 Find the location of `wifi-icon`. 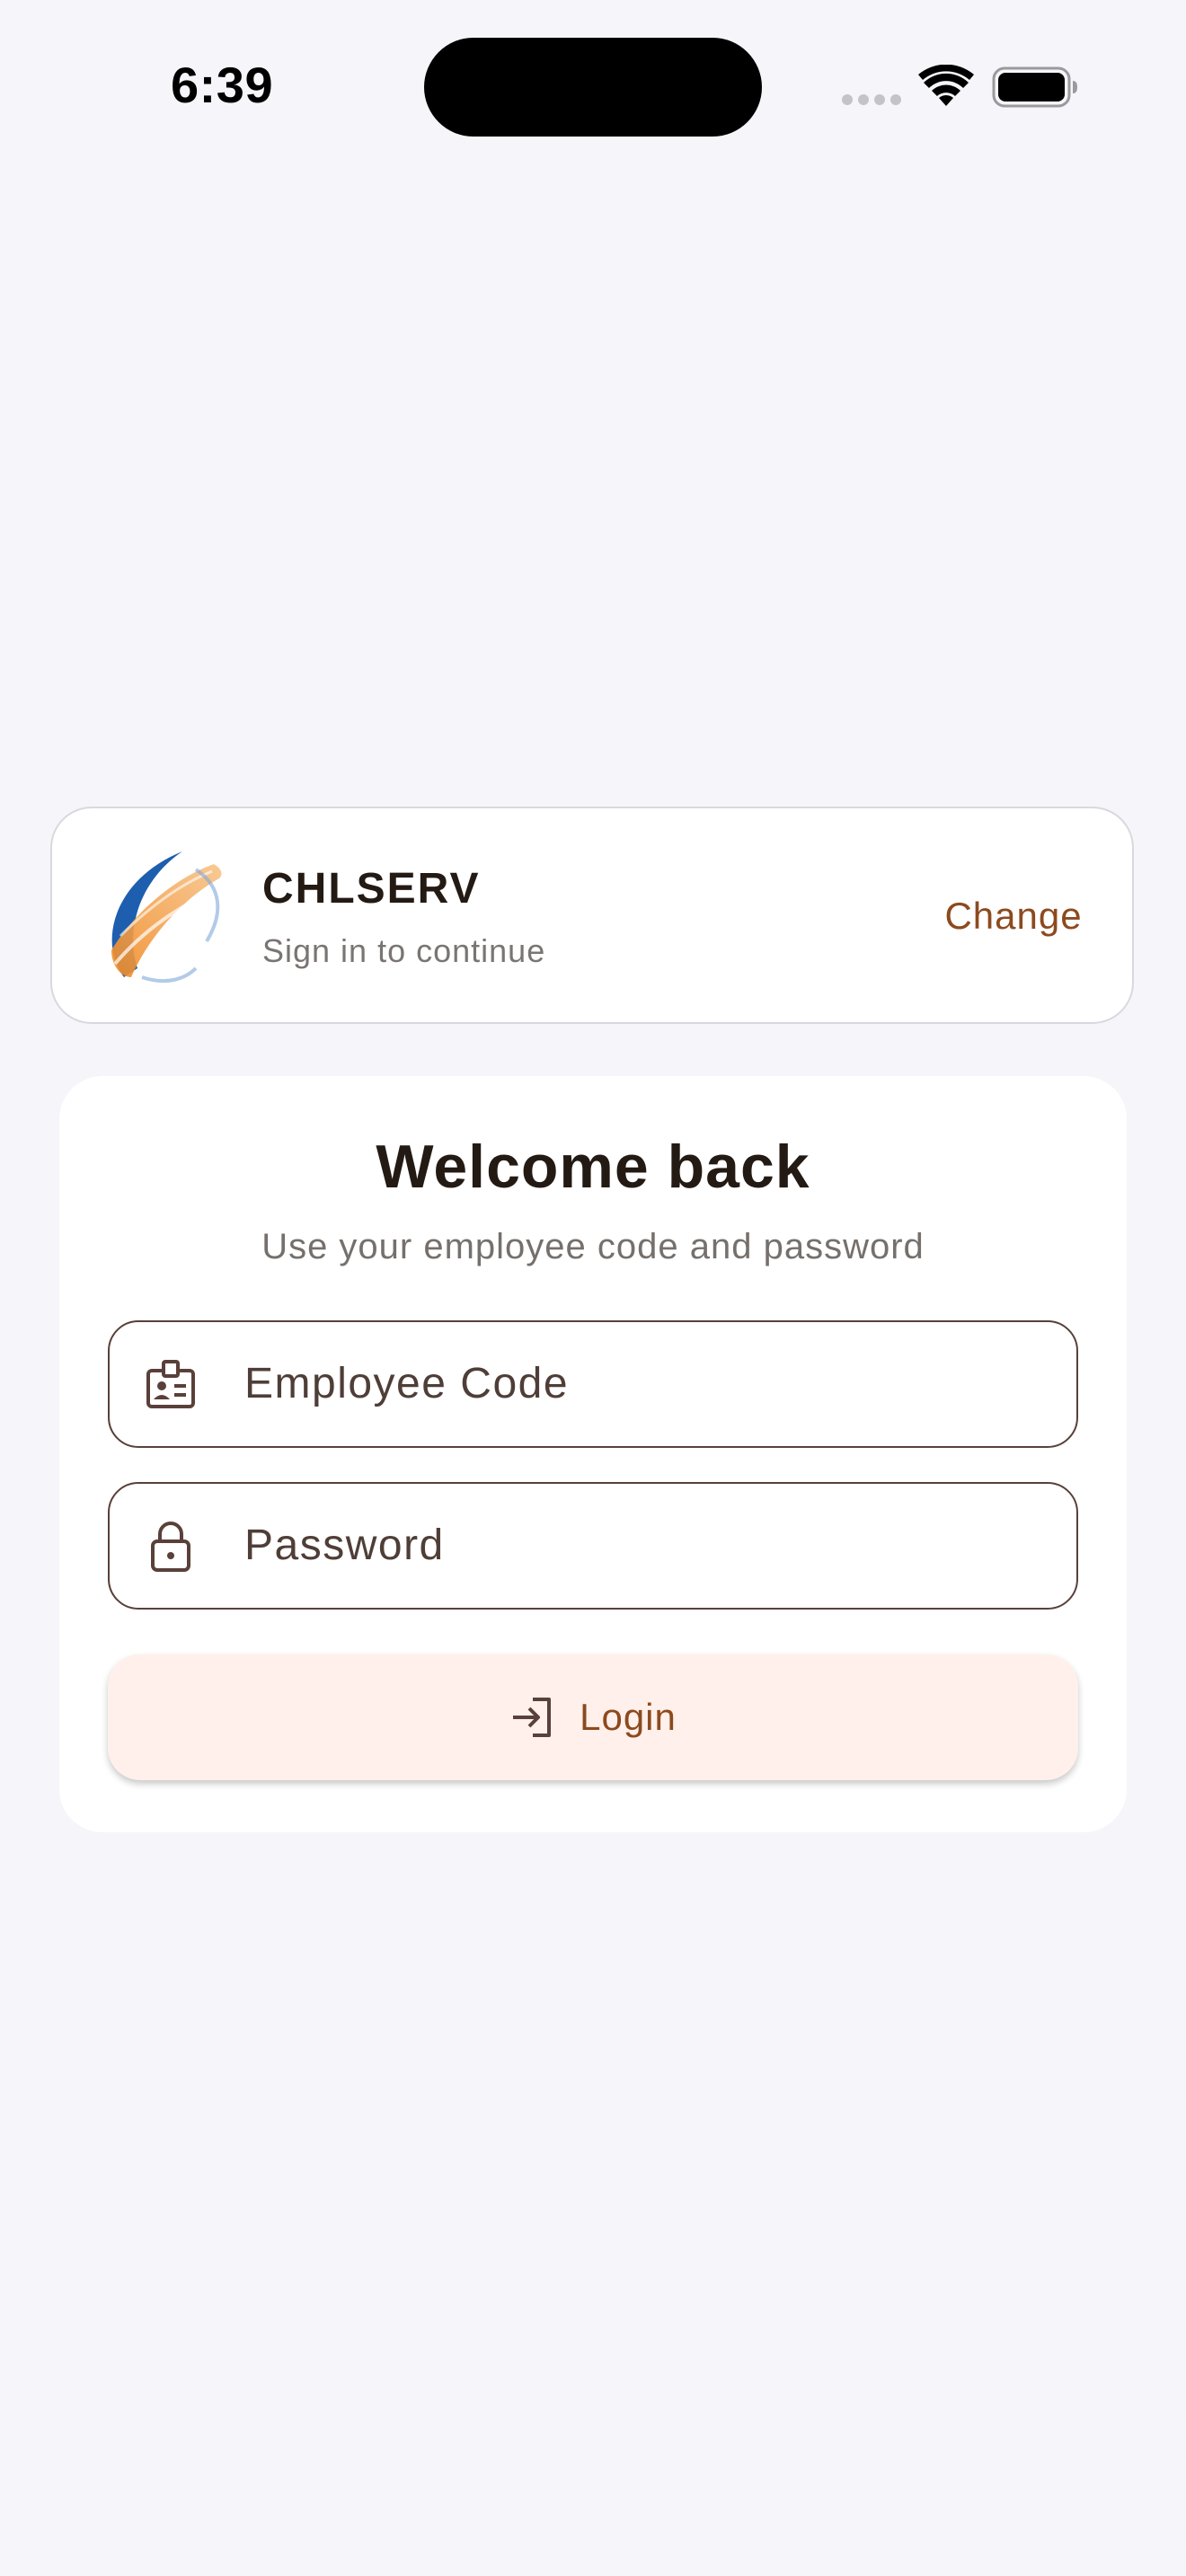

wifi-icon is located at coordinates (946, 85).